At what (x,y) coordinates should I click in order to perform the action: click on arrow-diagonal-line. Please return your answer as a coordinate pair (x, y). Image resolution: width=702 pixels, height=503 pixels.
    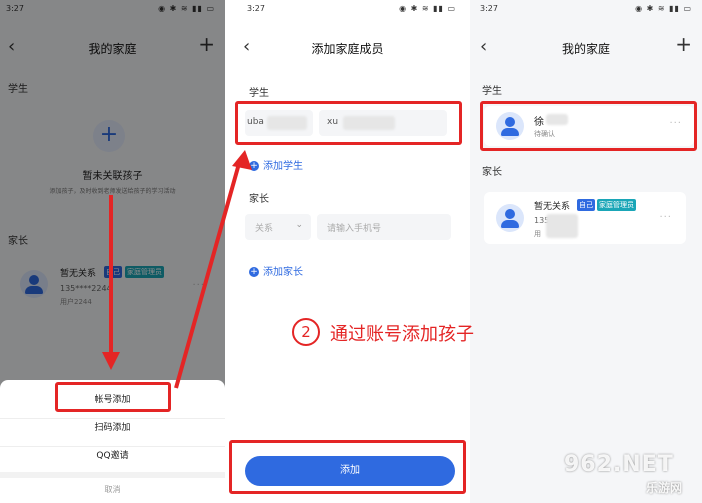
    Looking at the image, I should click on (208, 274).